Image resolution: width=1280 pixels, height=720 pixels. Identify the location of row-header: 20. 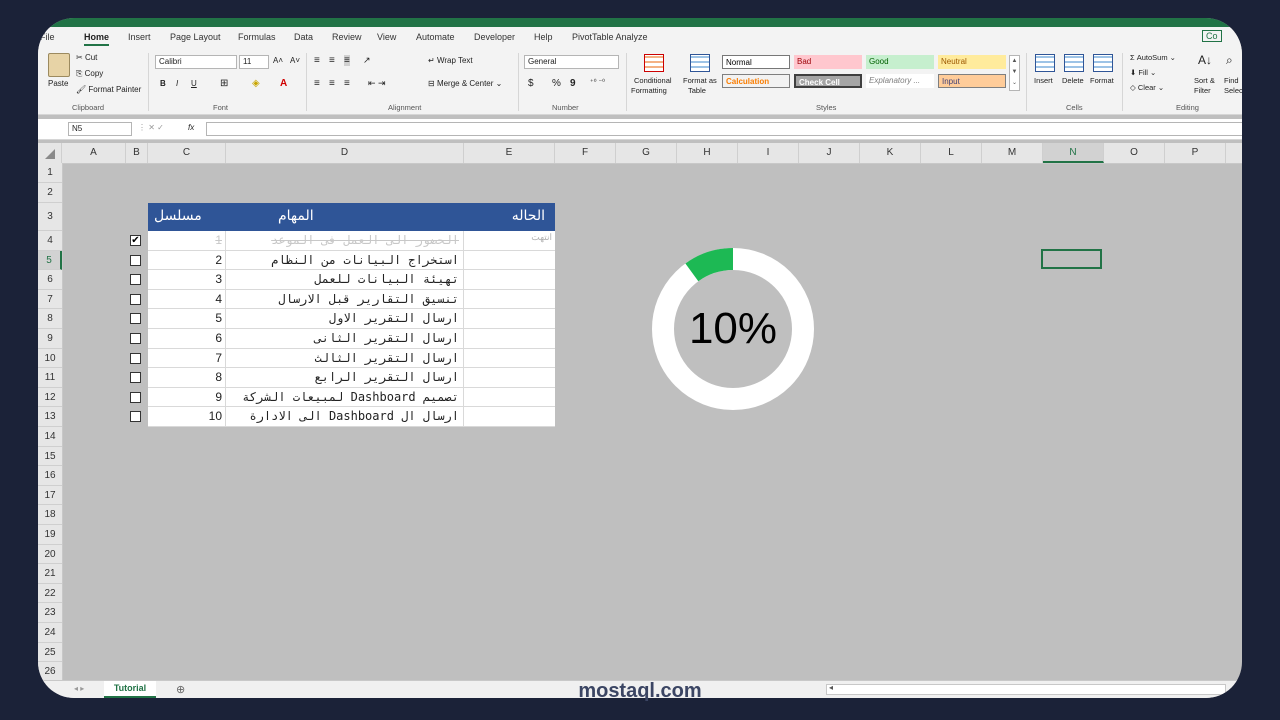
(50, 555).